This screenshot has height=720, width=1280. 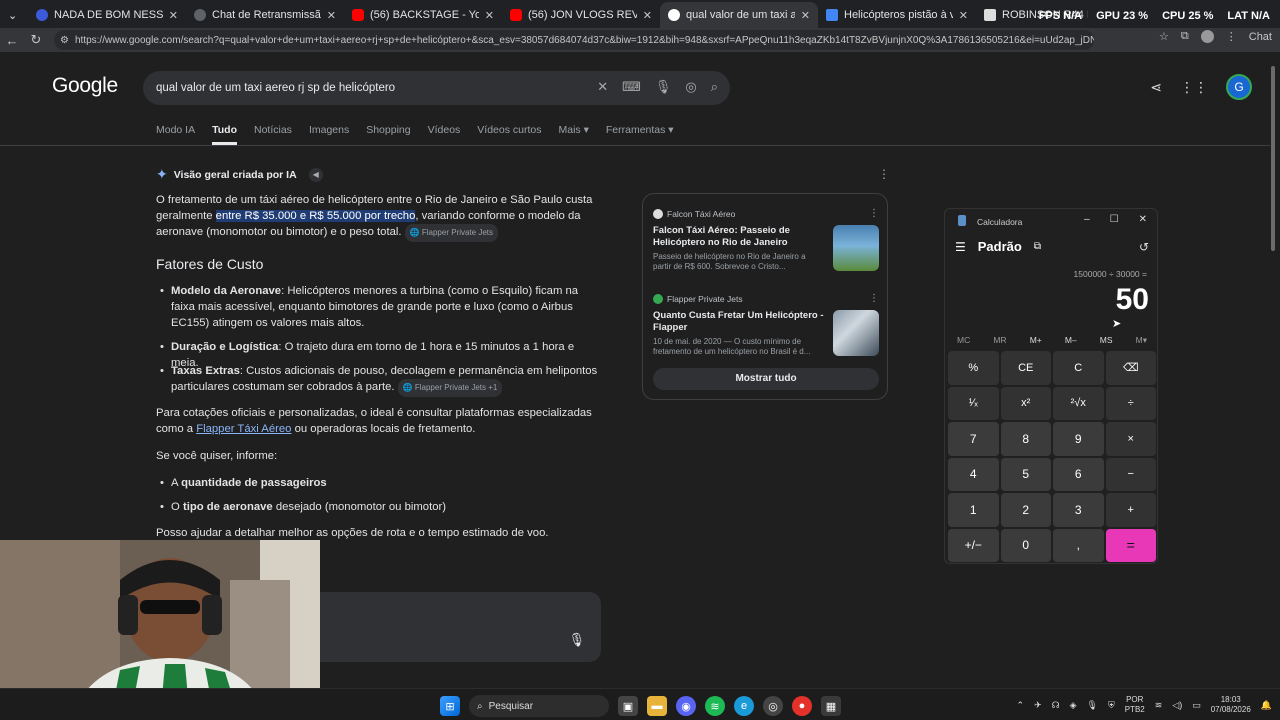 What do you see at coordinates (1025, 474) in the screenshot?
I see `digit-5-key: 5` at bounding box center [1025, 474].